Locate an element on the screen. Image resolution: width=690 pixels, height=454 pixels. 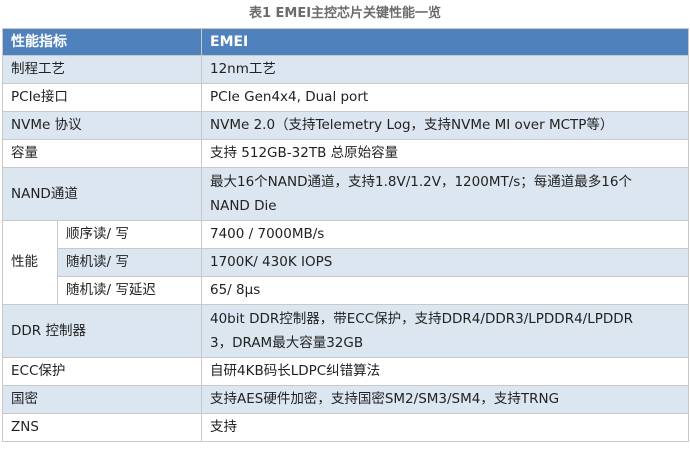
table-row: 随机读/ 写延迟 65/ 8μs is located at coordinates (346, 290).